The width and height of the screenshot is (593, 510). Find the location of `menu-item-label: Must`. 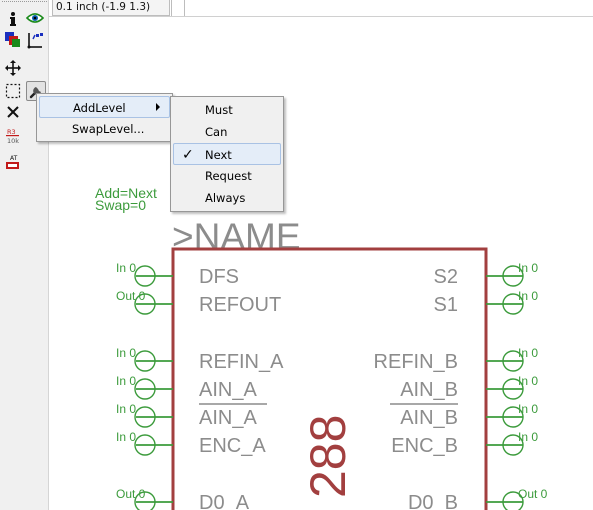

menu-item-label: Must is located at coordinates (219, 110).